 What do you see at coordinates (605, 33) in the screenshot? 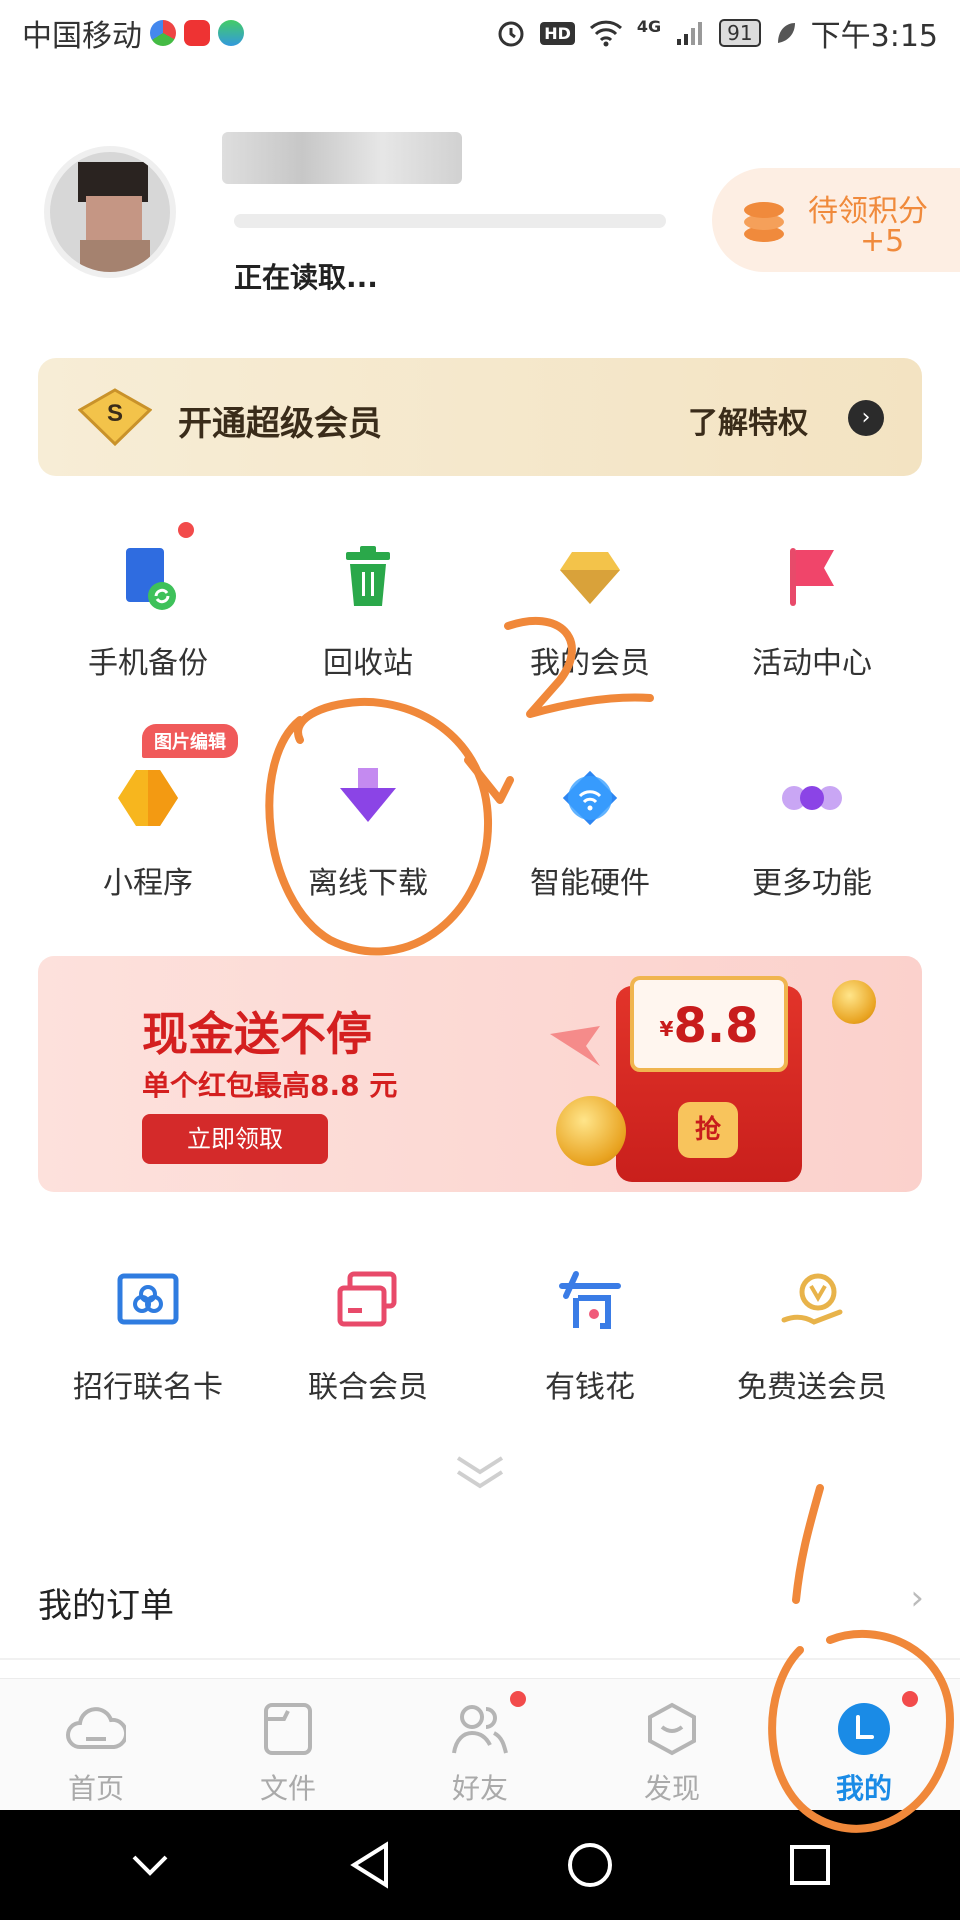
I see `wifi-icon` at bounding box center [605, 33].